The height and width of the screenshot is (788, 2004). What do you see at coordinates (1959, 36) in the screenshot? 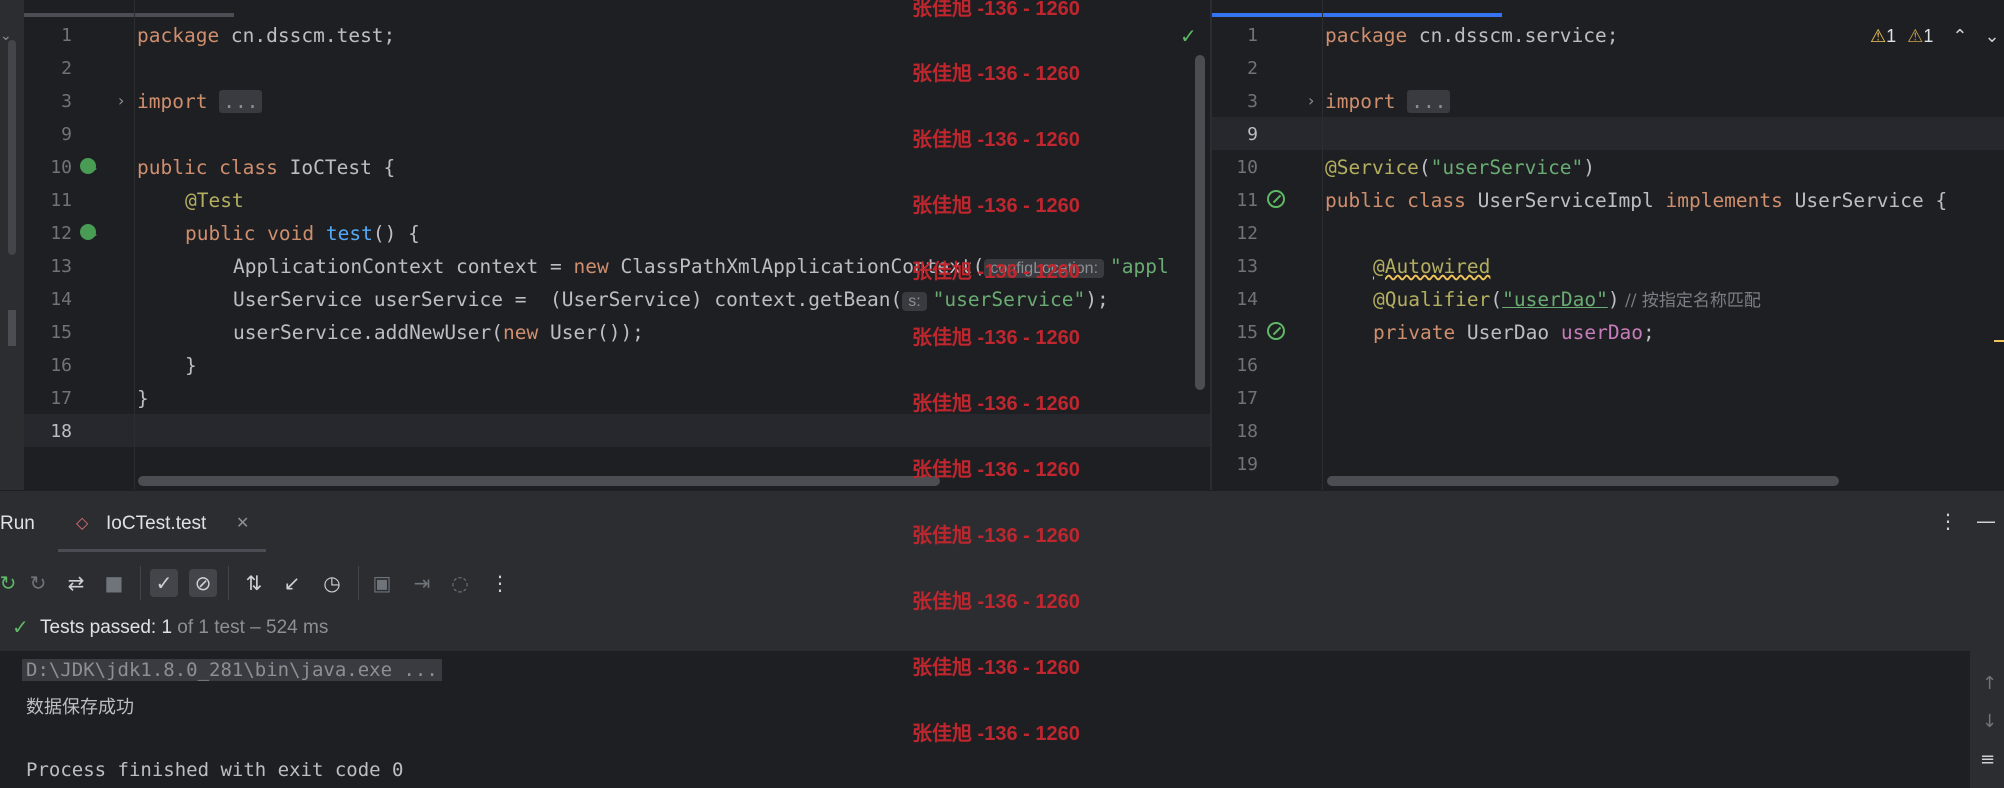
I see `previous-highlight-icon: ⌃` at bounding box center [1959, 36].